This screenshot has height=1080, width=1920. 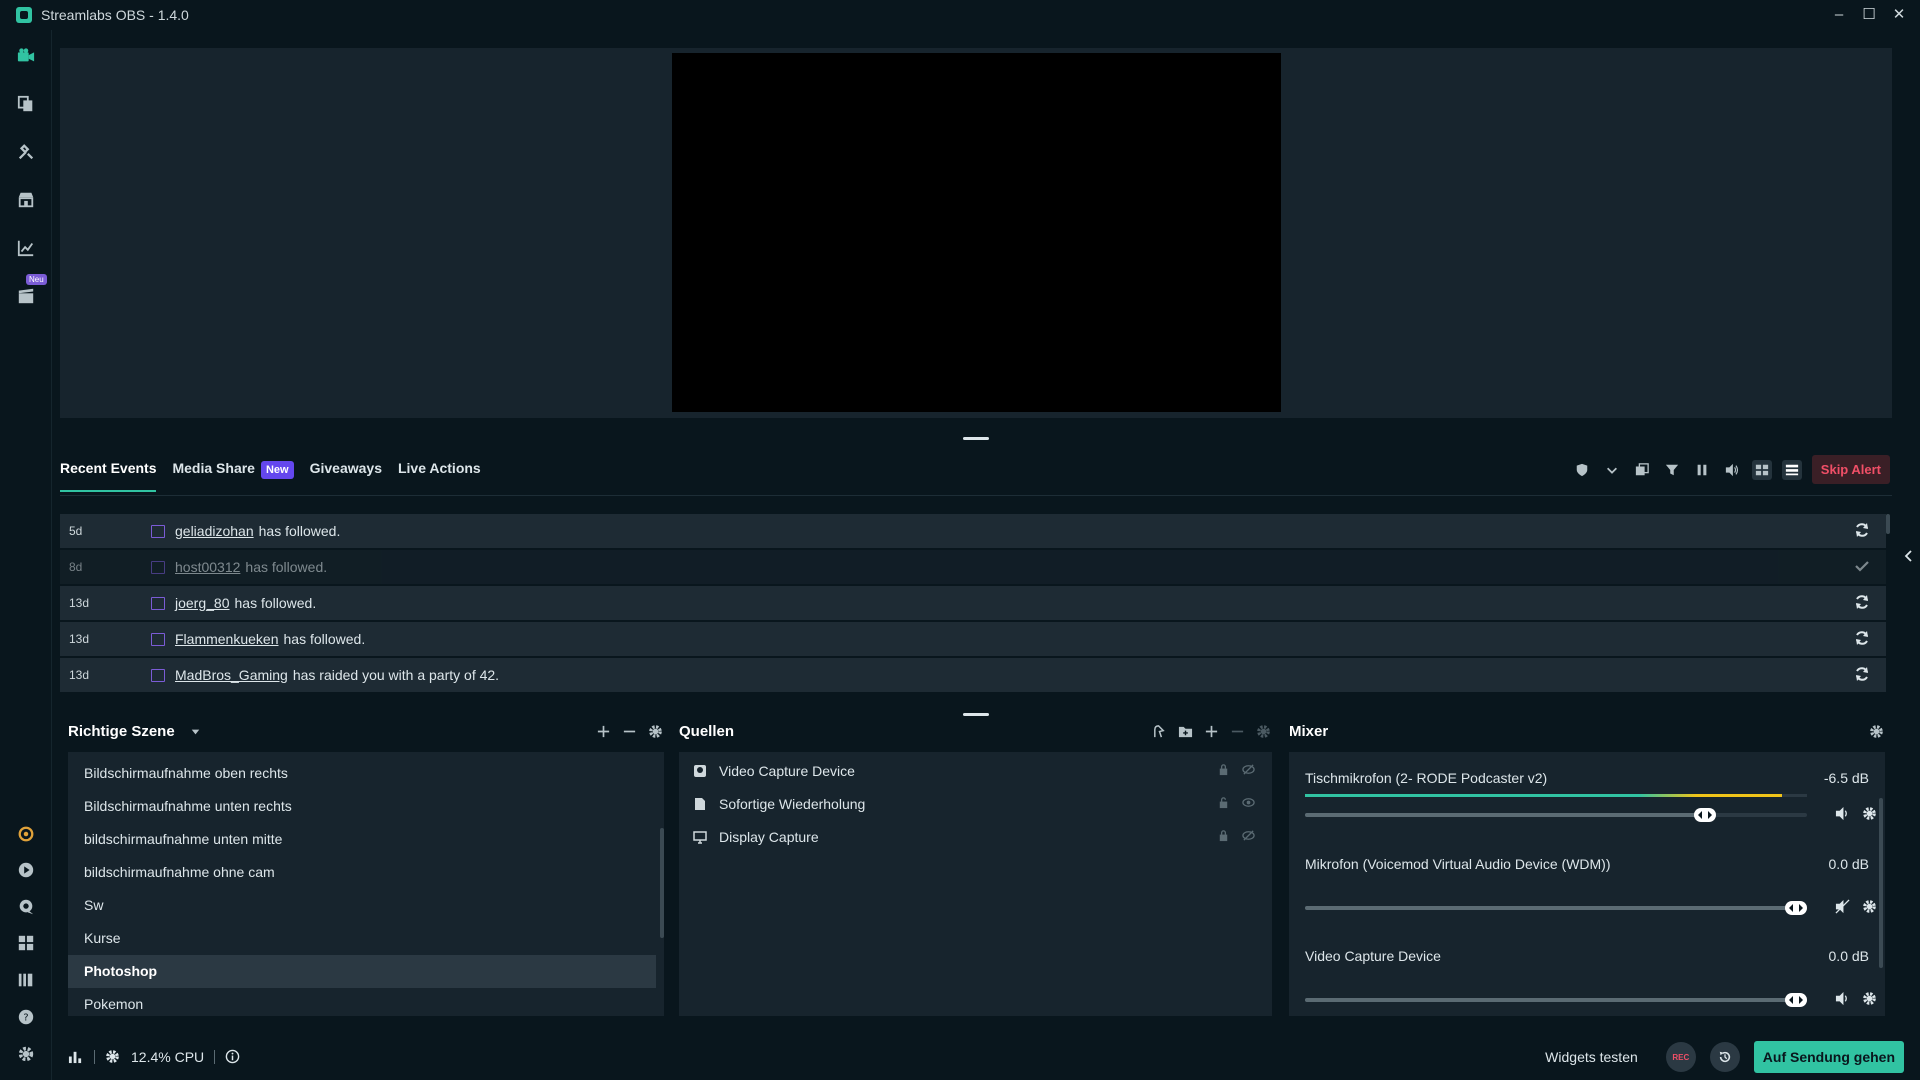 What do you see at coordinates (1850, 469) in the screenshot?
I see `skip-alert-button: Skip Alert` at bounding box center [1850, 469].